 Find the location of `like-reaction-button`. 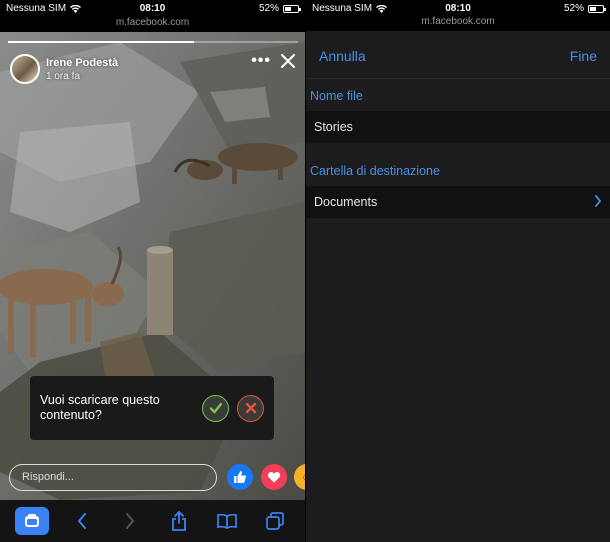

like-reaction-button is located at coordinates (240, 477).